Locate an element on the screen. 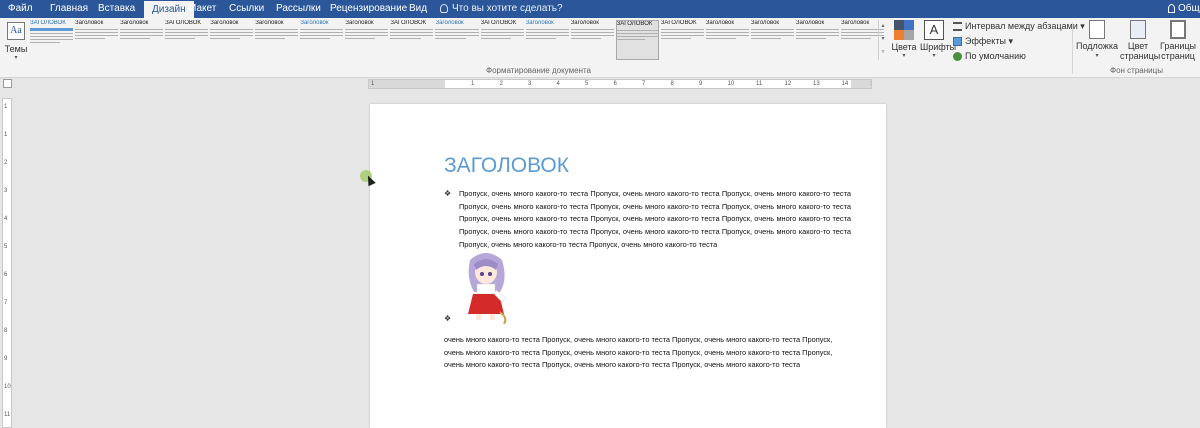 Image resolution: width=1200 pixels, height=428 pixels. anime-girl-image is located at coordinates (488, 287).